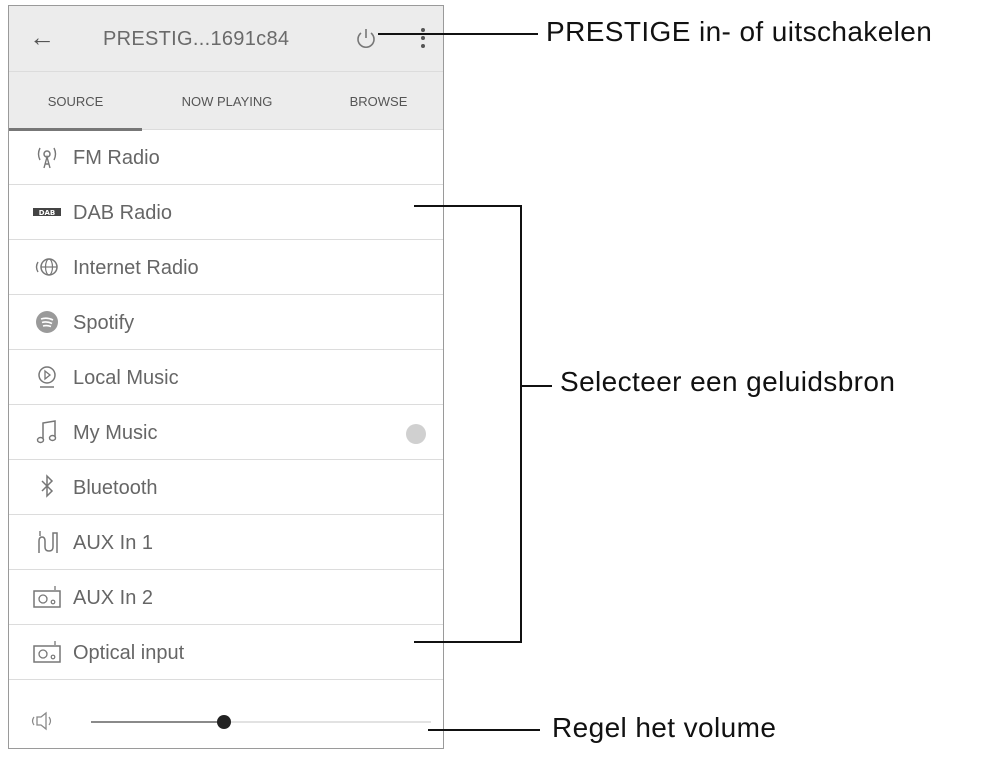 This screenshot has height=760, width=987. What do you see at coordinates (226, 542) in the screenshot?
I see `source-item-aux-in-1: AUX In 1` at bounding box center [226, 542].